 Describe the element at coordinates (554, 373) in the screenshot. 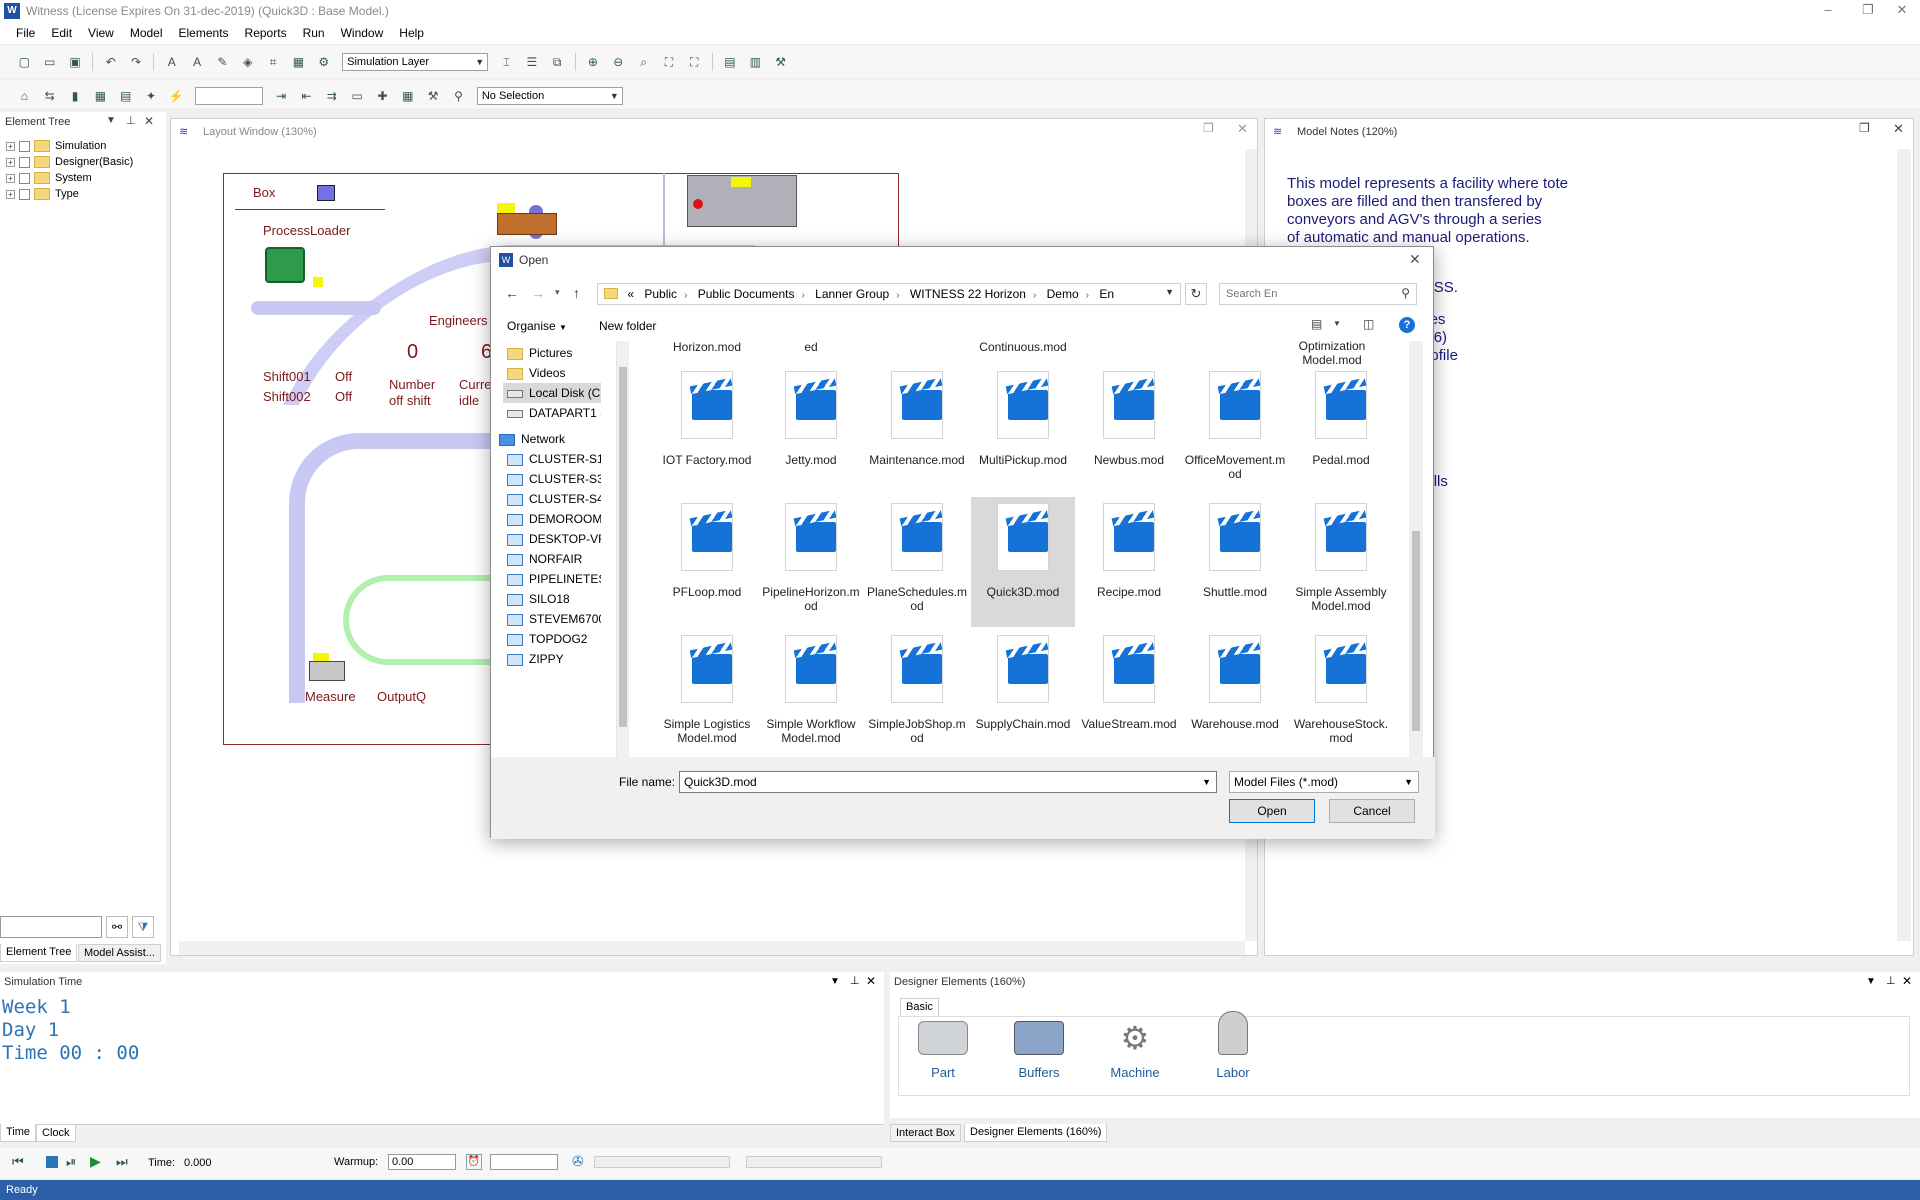

I see `nav-item-videos: Videos` at that location.